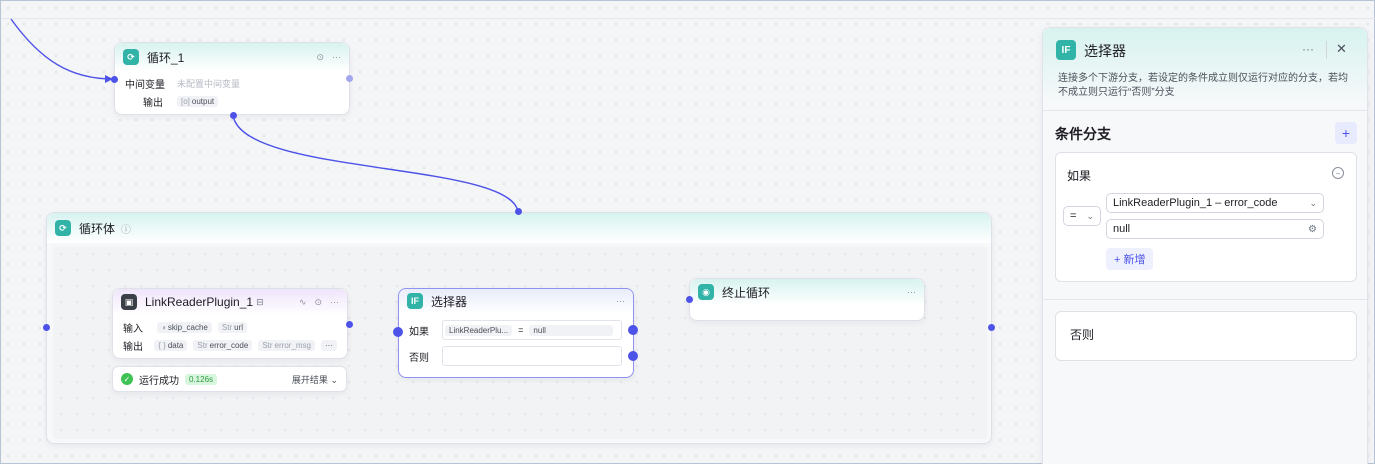 The width and height of the screenshot is (1375, 464). I want to click on if-right-operand: null, so click(571, 330).